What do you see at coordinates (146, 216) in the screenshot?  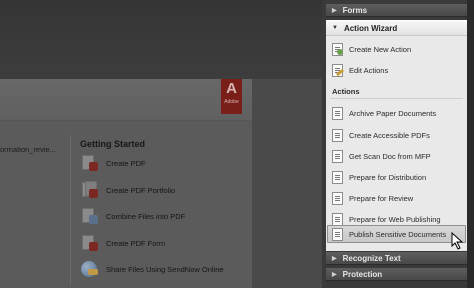 I see `combine-files-label: Combine Files into PDF` at bounding box center [146, 216].